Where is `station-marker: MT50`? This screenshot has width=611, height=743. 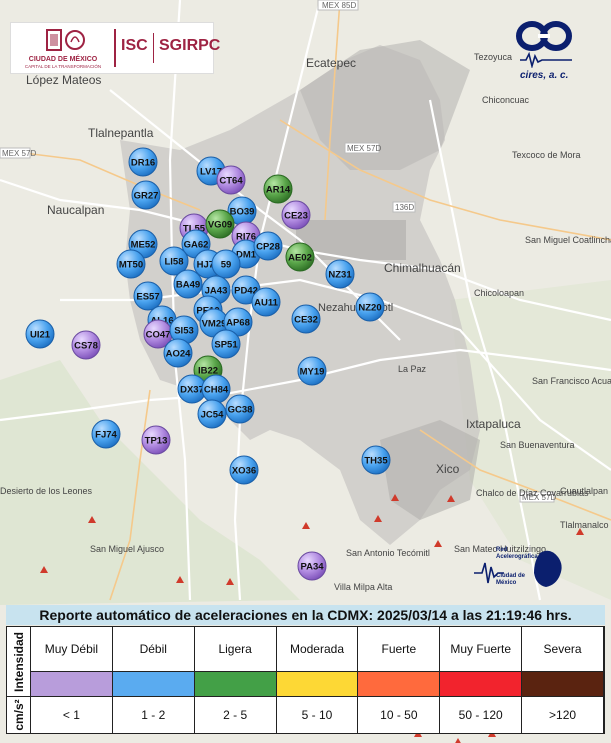
station-marker: MT50 is located at coordinates (131, 264).